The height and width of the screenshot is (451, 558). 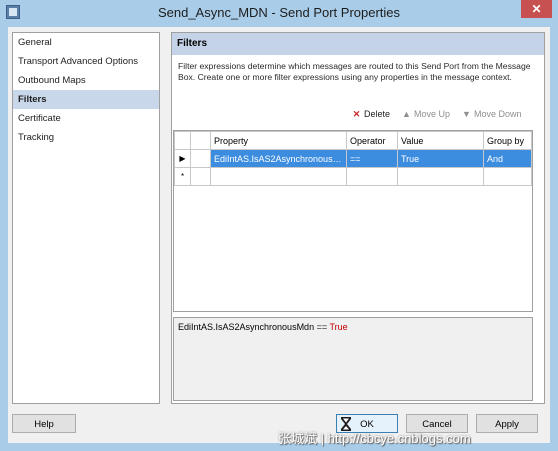 I want to click on nav-item-outbound-maps: Outbound Maps, so click(x=86, y=80).